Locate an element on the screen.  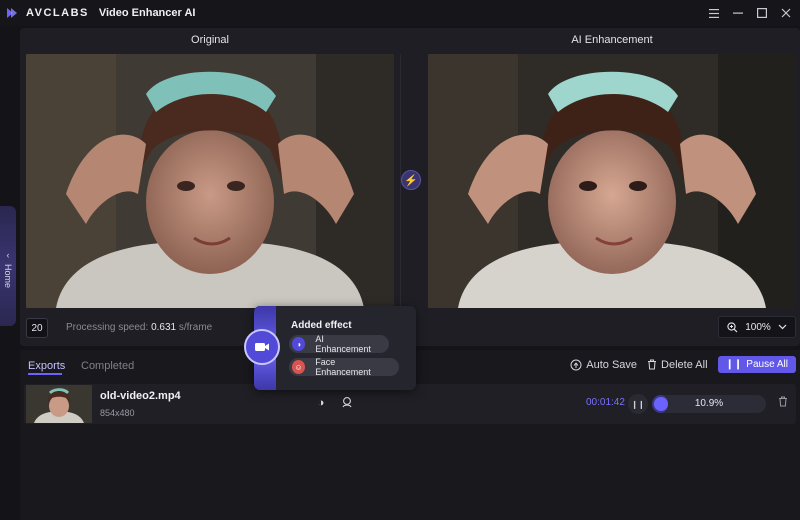
chevron-down-icon is located at coordinates (782, 327).